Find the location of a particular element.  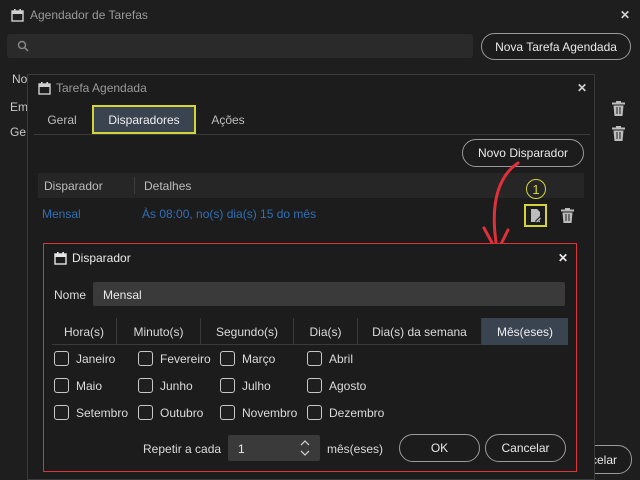

column-details: Detalhes is located at coordinates (168, 186).